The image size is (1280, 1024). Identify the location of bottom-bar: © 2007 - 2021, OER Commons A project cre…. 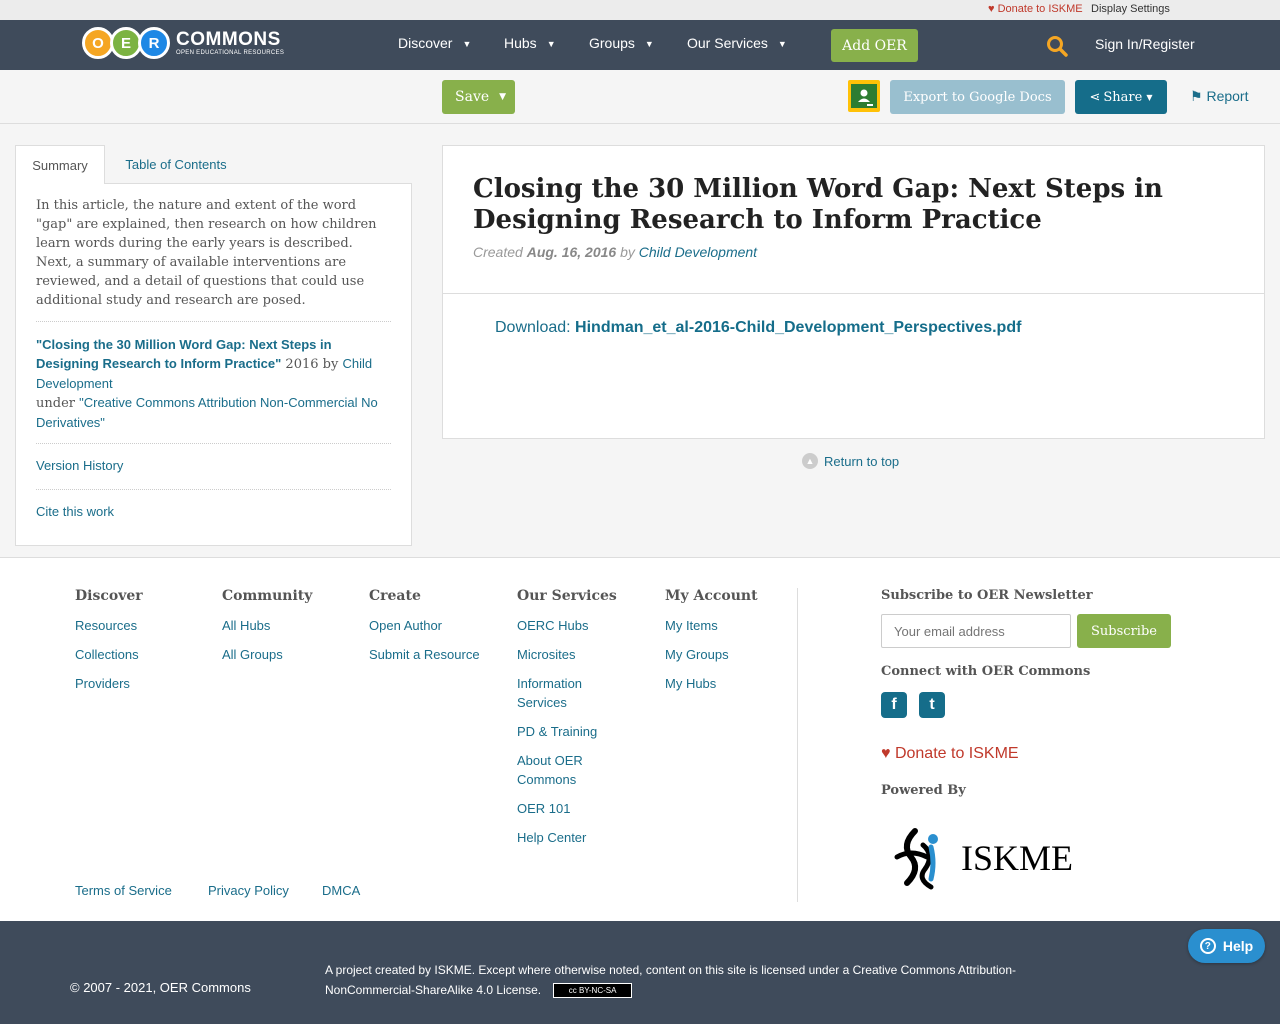
(640, 972).